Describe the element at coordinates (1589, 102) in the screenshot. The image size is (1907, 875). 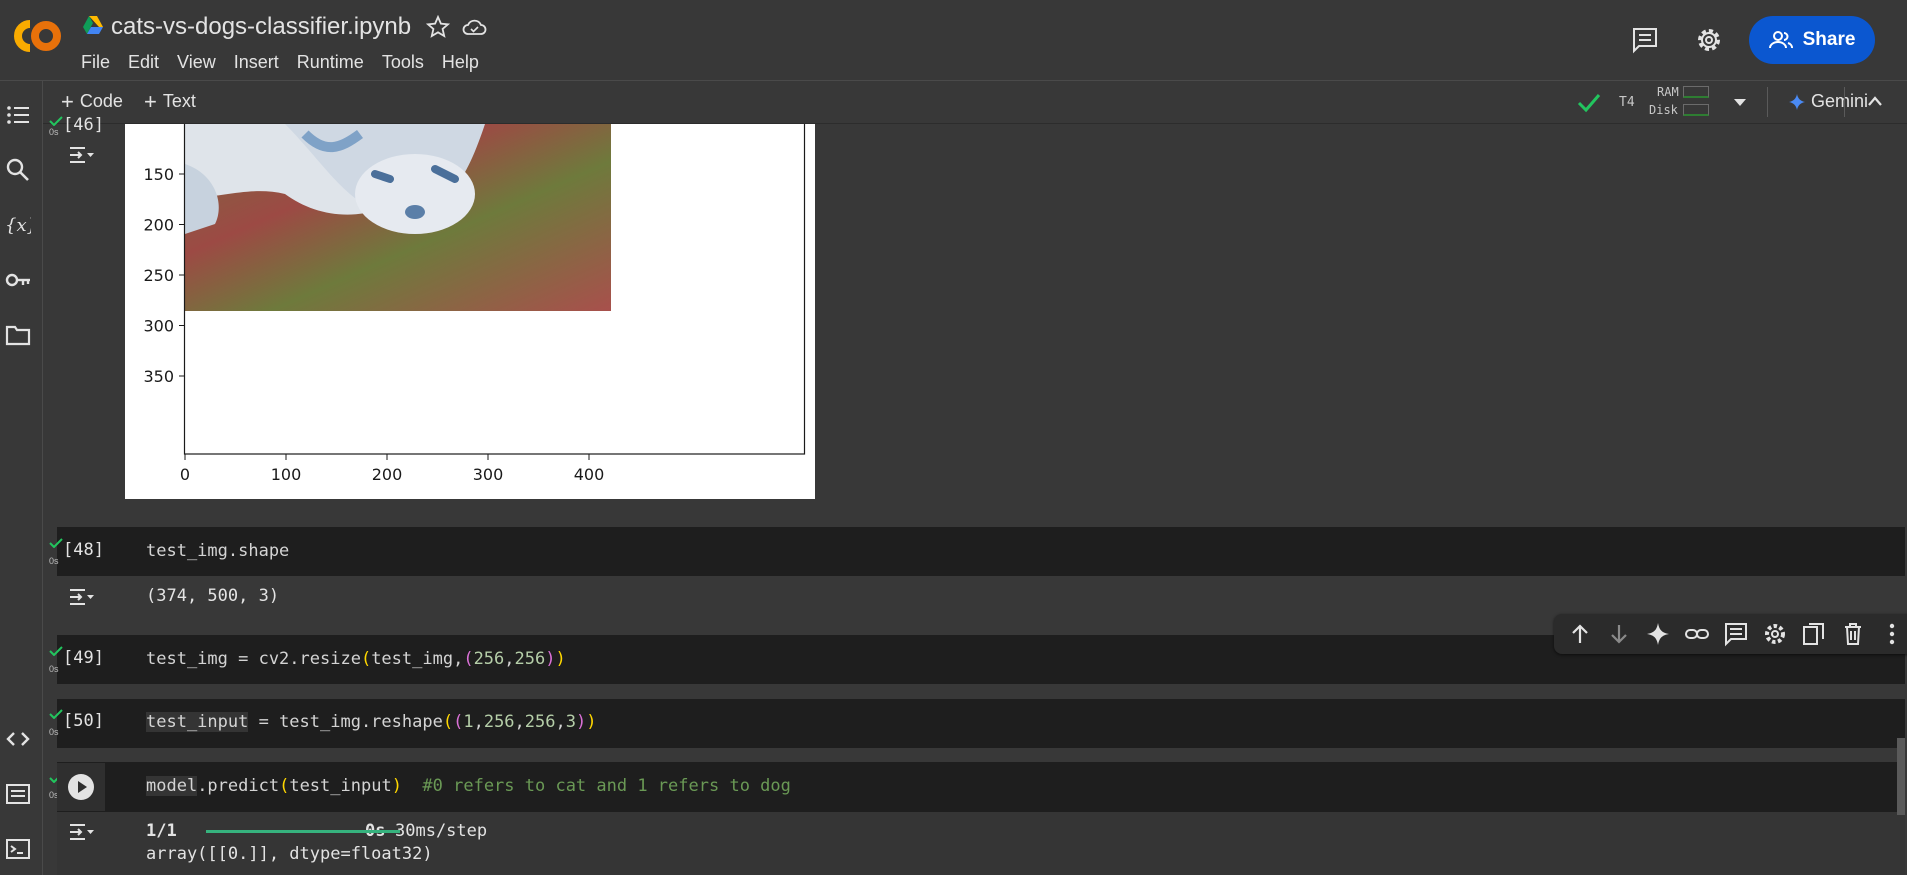
I see `connected-check-icon` at that location.